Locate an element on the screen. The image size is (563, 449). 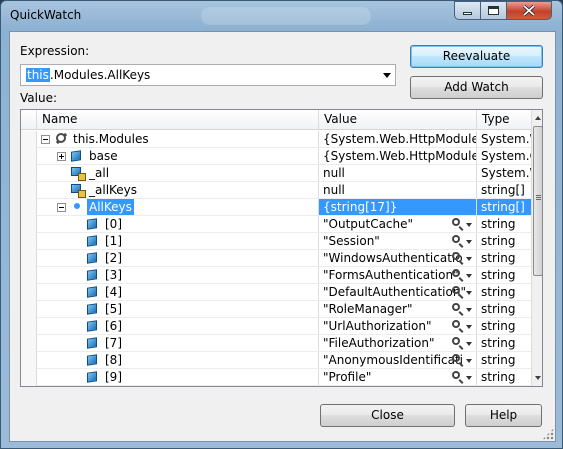
expand-icon is located at coordinates (61, 156).